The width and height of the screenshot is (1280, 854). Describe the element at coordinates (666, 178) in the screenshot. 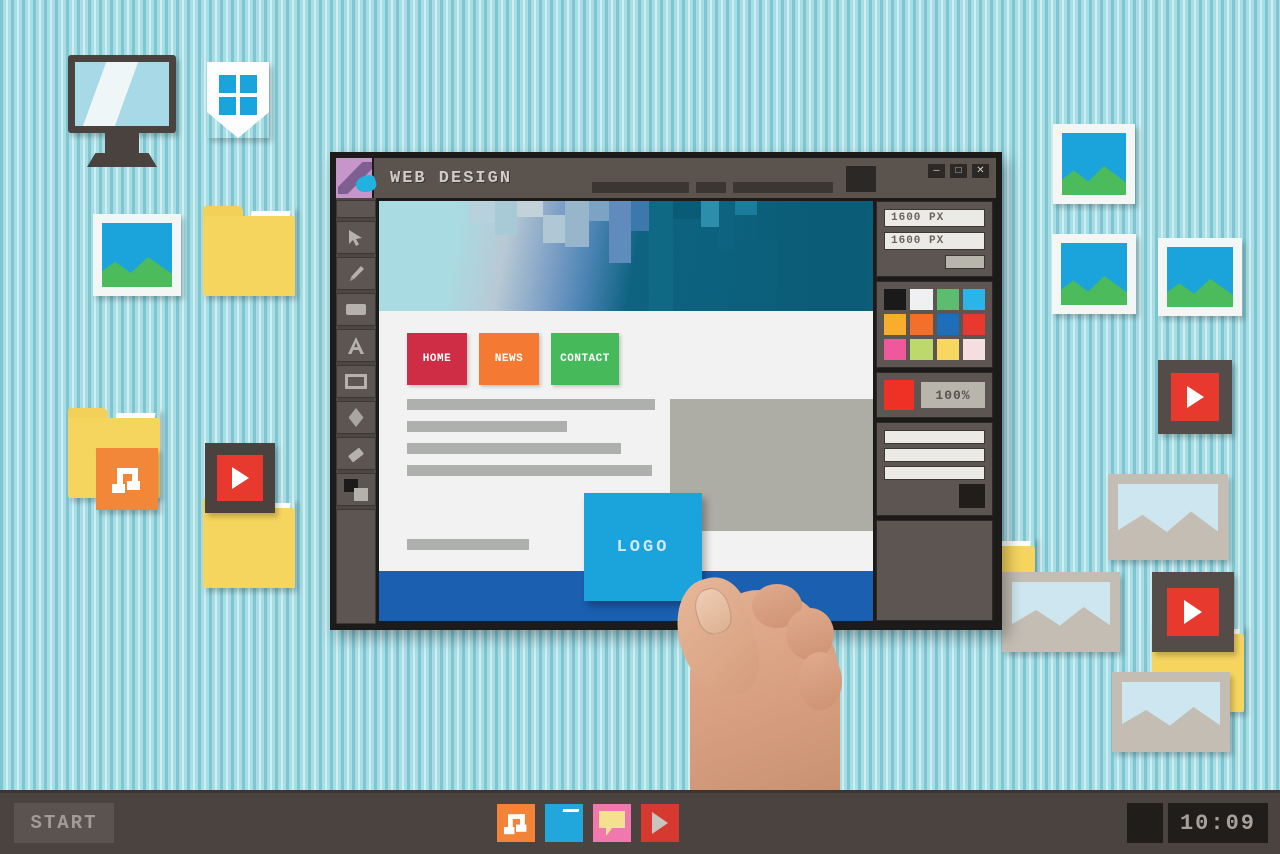

I see `title-bar: WEB DESIGN — □ ✕` at that location.